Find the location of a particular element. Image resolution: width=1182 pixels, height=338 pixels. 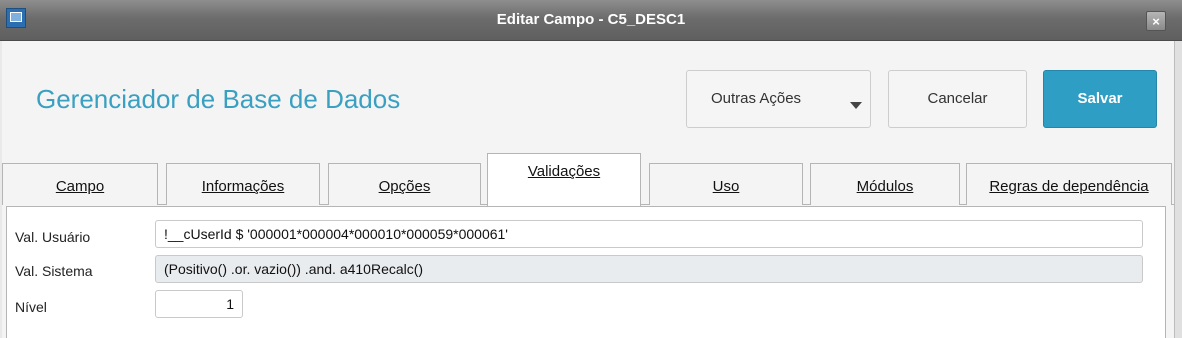

tab-opcoes: Opções is located at coordinates (404, 184).